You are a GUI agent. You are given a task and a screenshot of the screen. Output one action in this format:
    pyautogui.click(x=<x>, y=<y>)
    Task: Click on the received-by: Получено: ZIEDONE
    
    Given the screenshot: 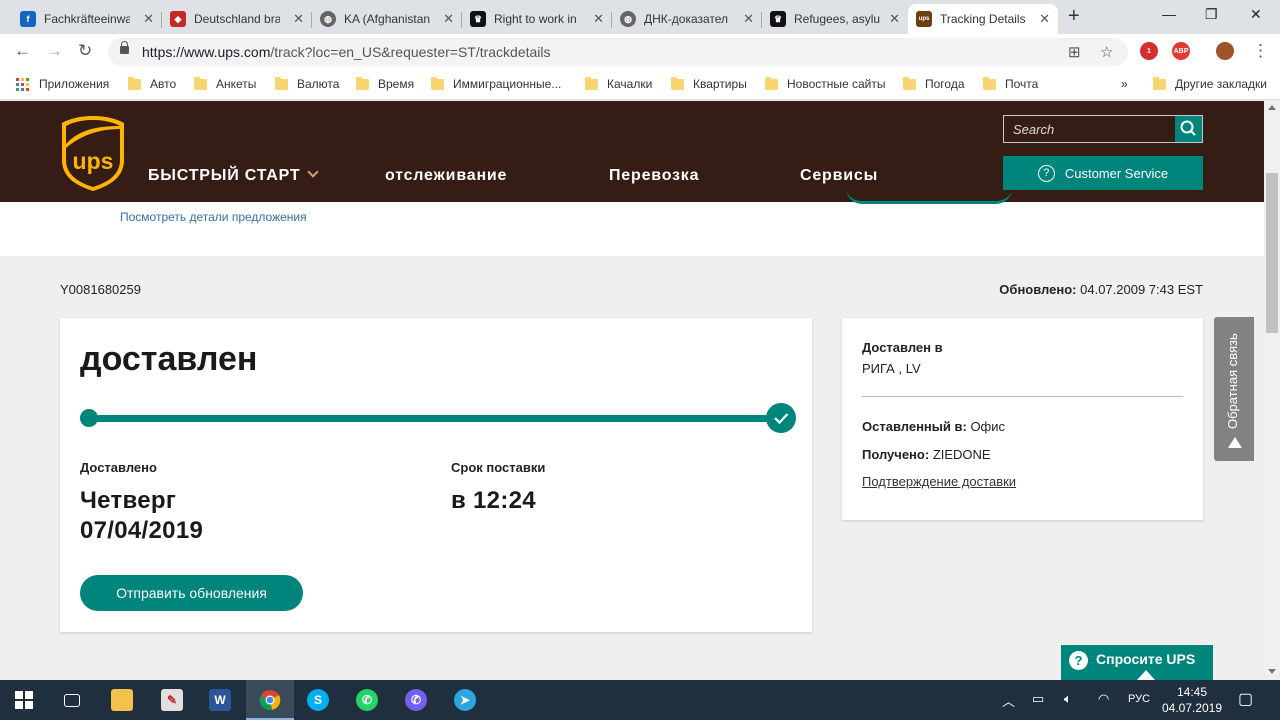 What is the action you would take?
    pyautogui.click(x=926, y=454)
    